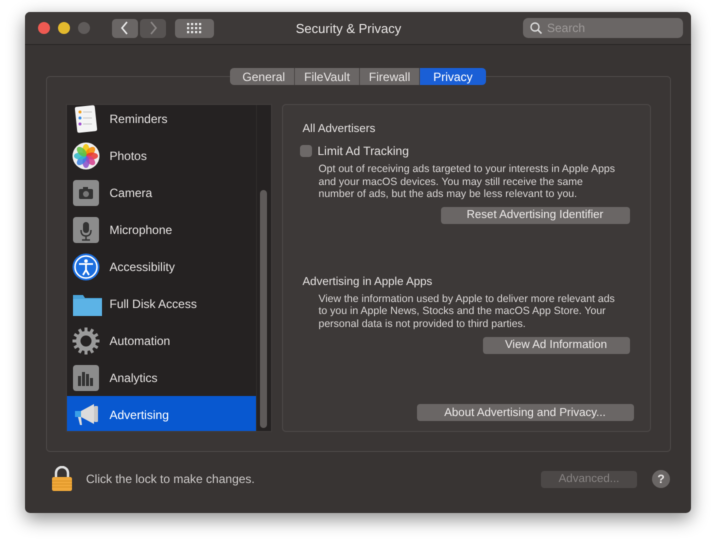 This screenshot has width=722, height=543. What do you see at coordinates (161, 229) in the screenshot?
I see `sidebar-item: Microphone` at bounding box center [161, 229].